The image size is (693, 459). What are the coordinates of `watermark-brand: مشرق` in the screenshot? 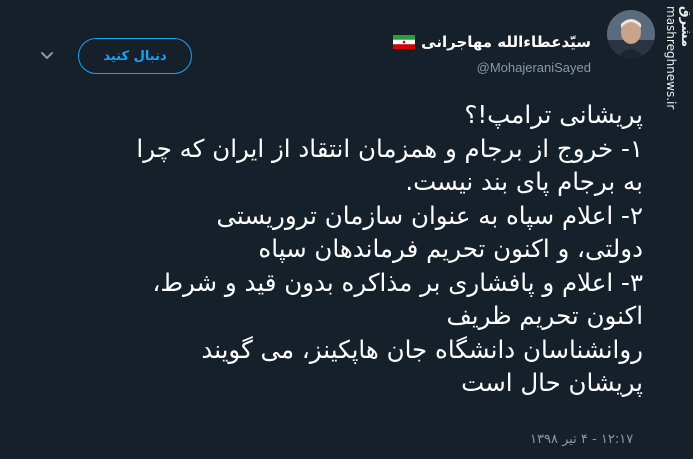 It's located at (685, 26).